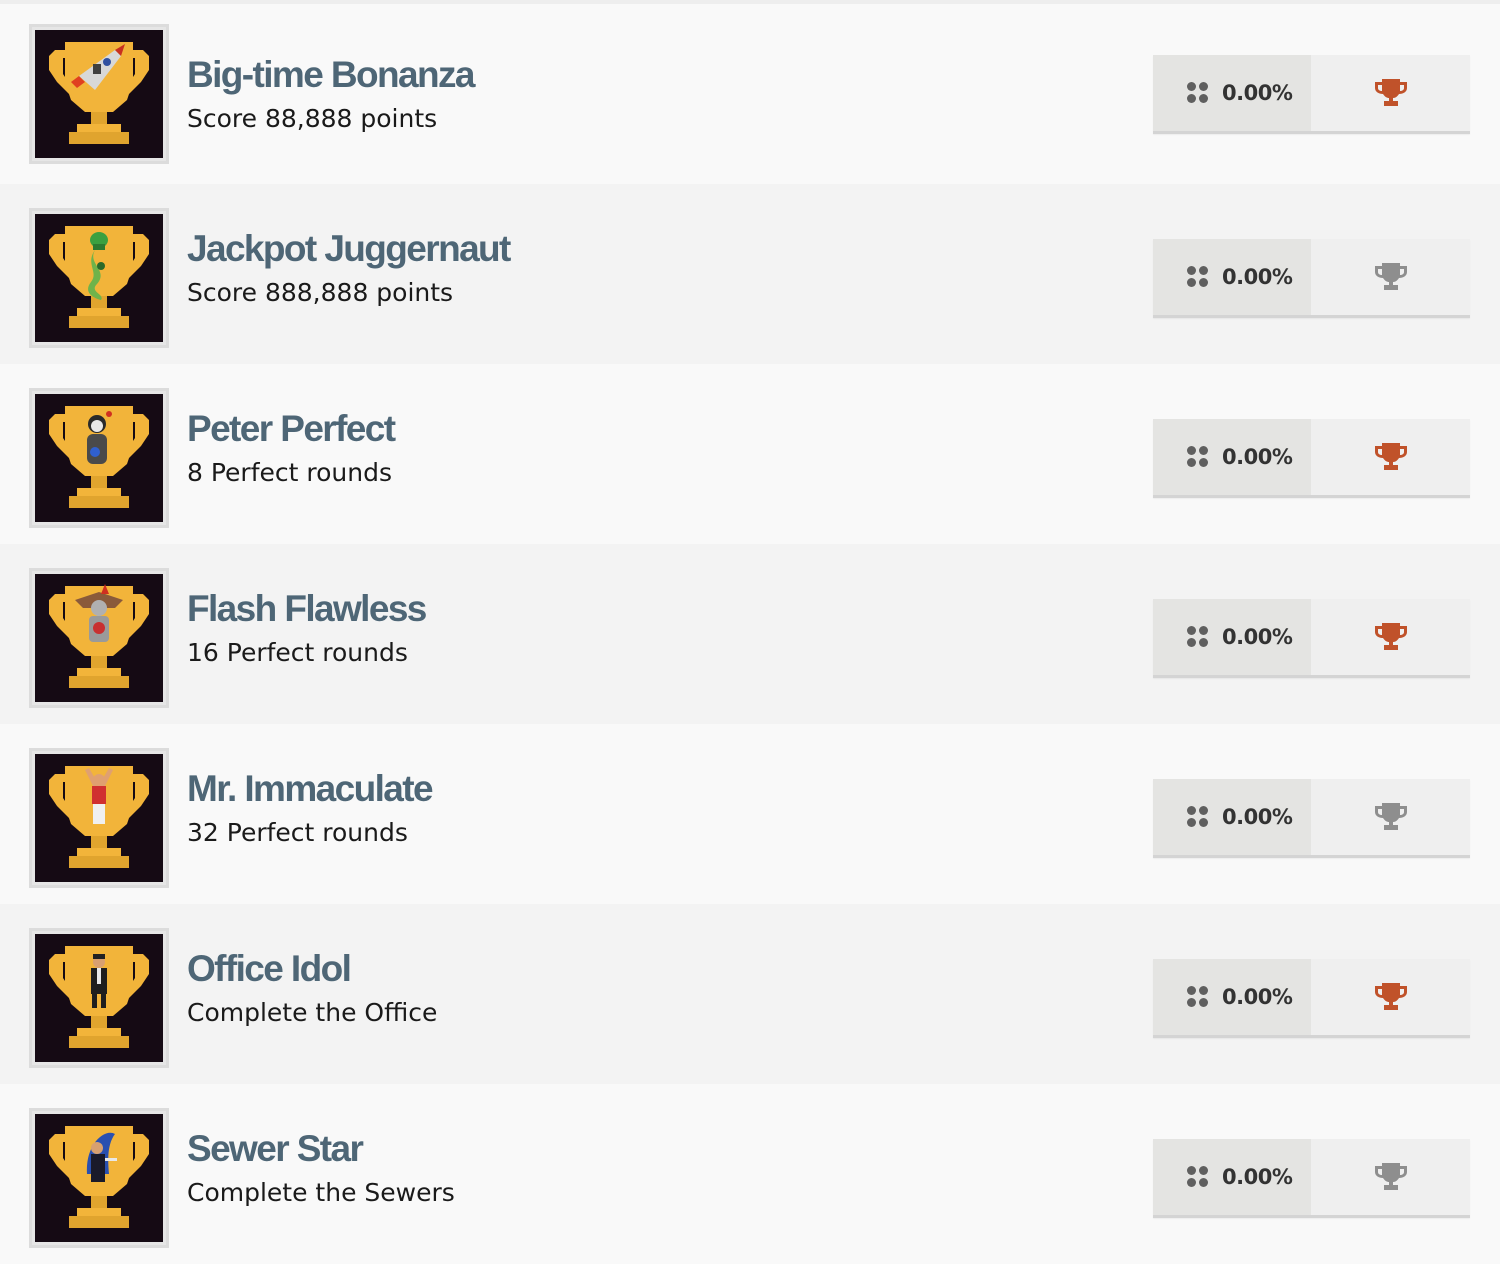  What do you see at coordinates (321, 1192) in the screenshot?
I see `achievement-description: Complete the Sewers` at bounding box center [321, 1192].